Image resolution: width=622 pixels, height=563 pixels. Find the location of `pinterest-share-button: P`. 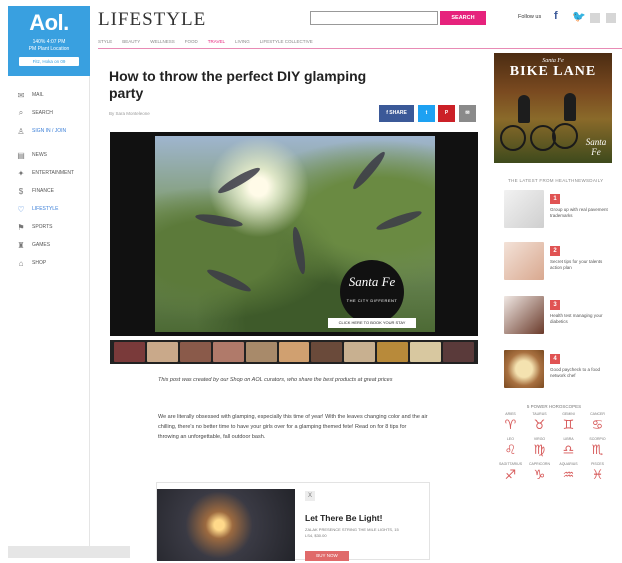

pinterest-share-button: P is located at coordinates (446, 113).